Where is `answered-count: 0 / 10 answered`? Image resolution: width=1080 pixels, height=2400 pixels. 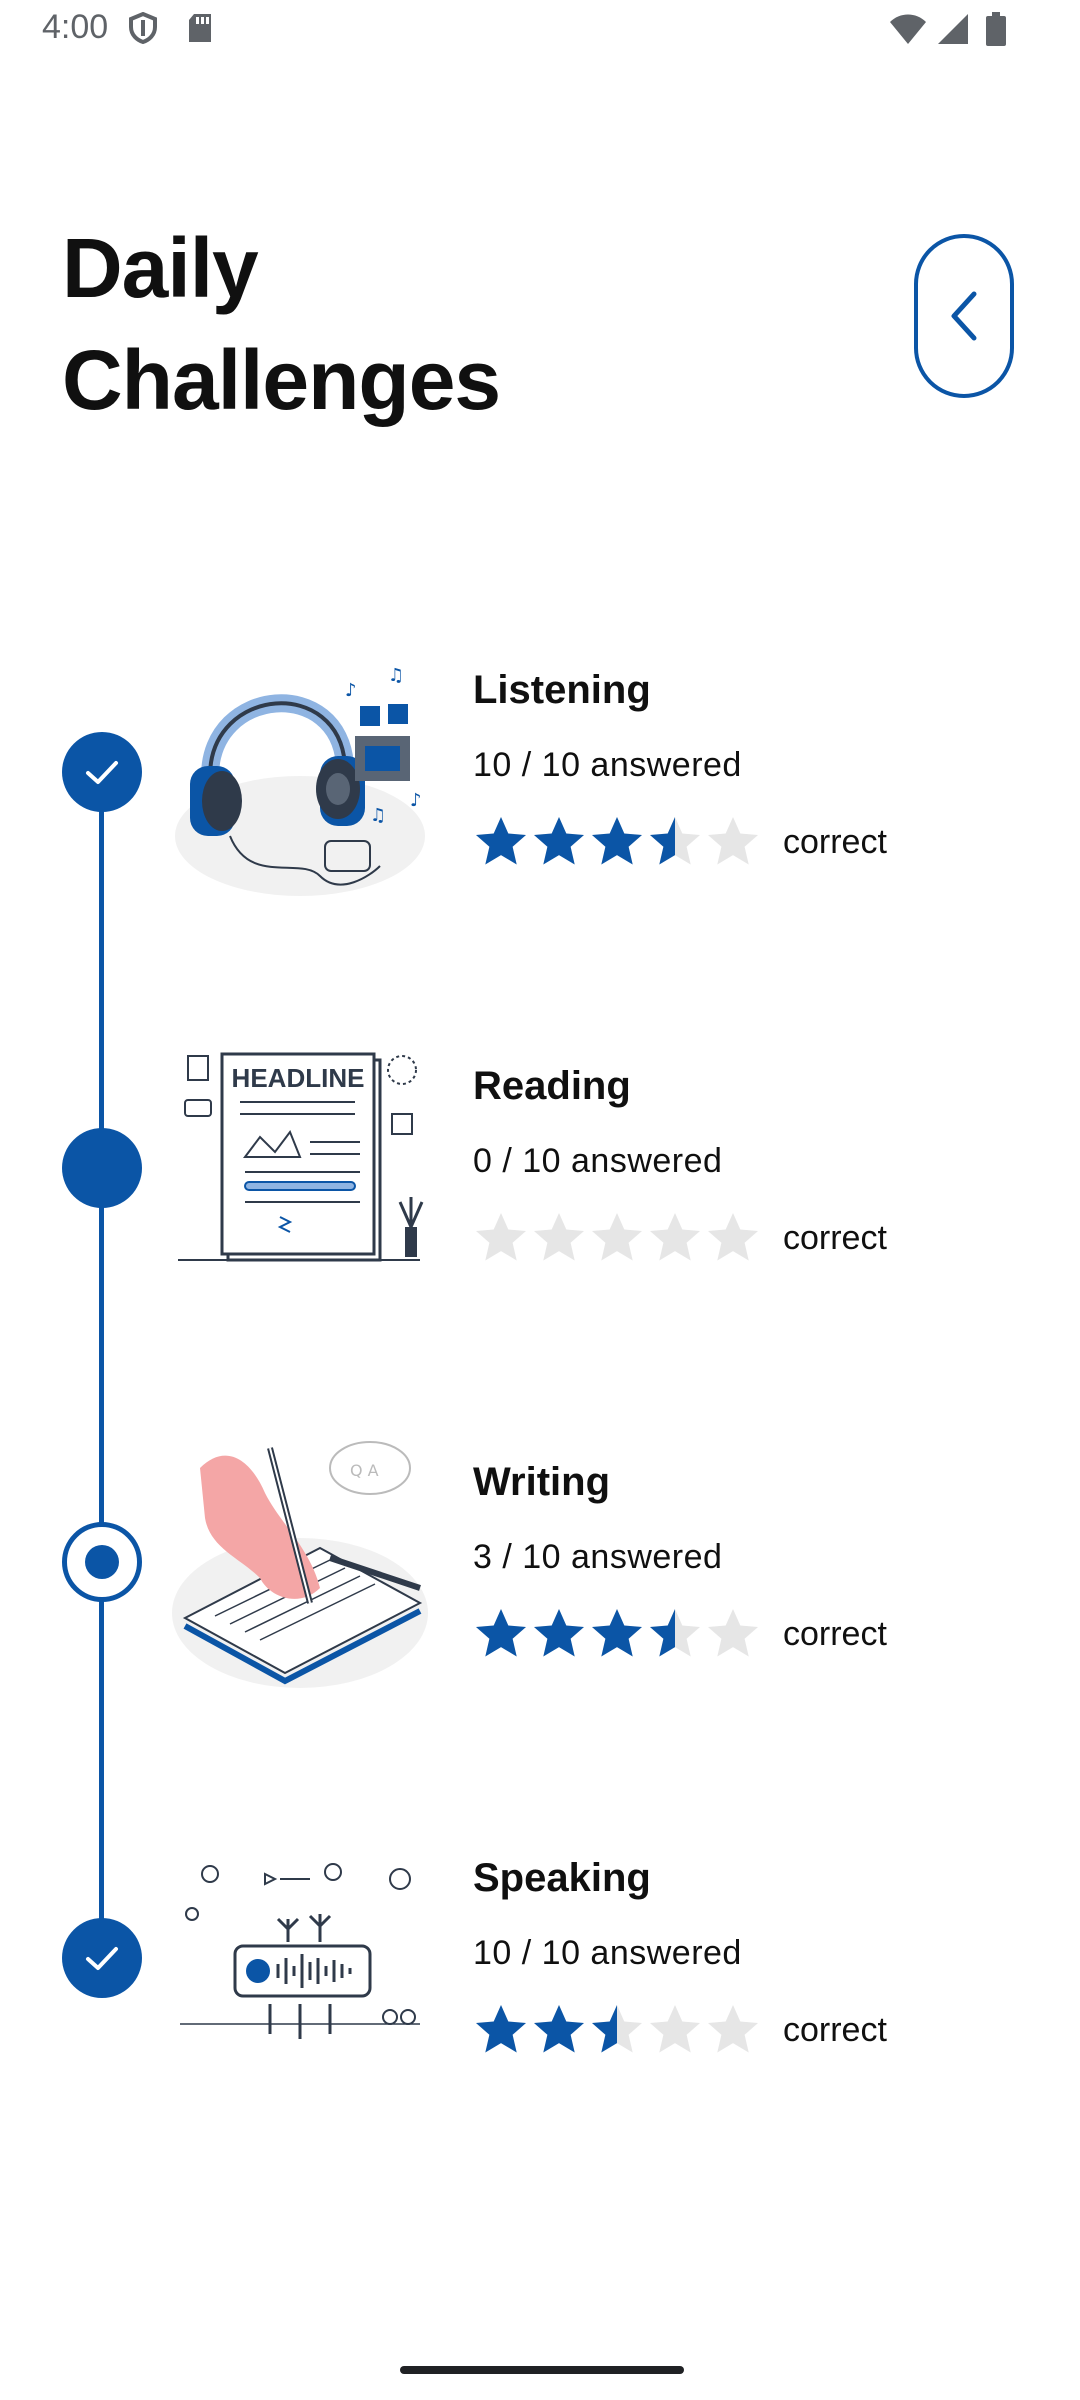 answered-count: 0 / 10 answered is located at coordinates (598, 1161).